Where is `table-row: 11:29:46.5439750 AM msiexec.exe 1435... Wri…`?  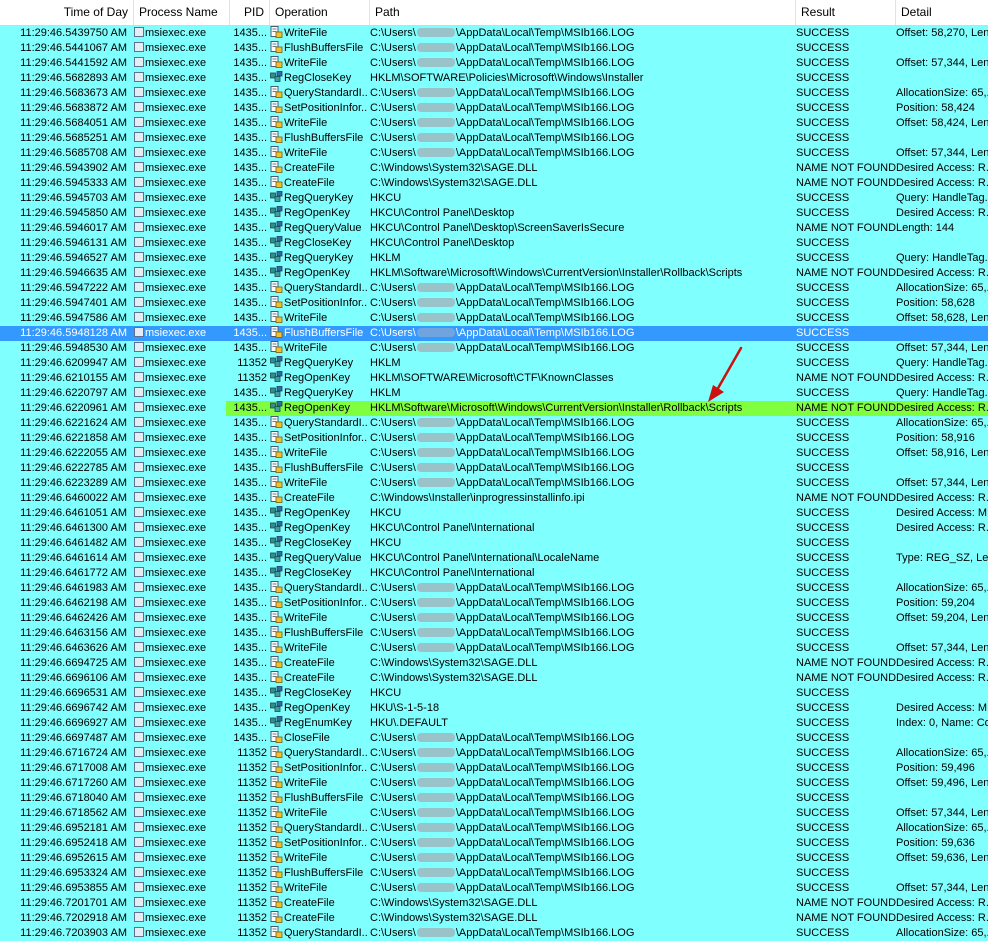 table-row: 11:29:46.5439750 AM msiexec.exe 1435... Wri… is located at coordinates (494, 33).